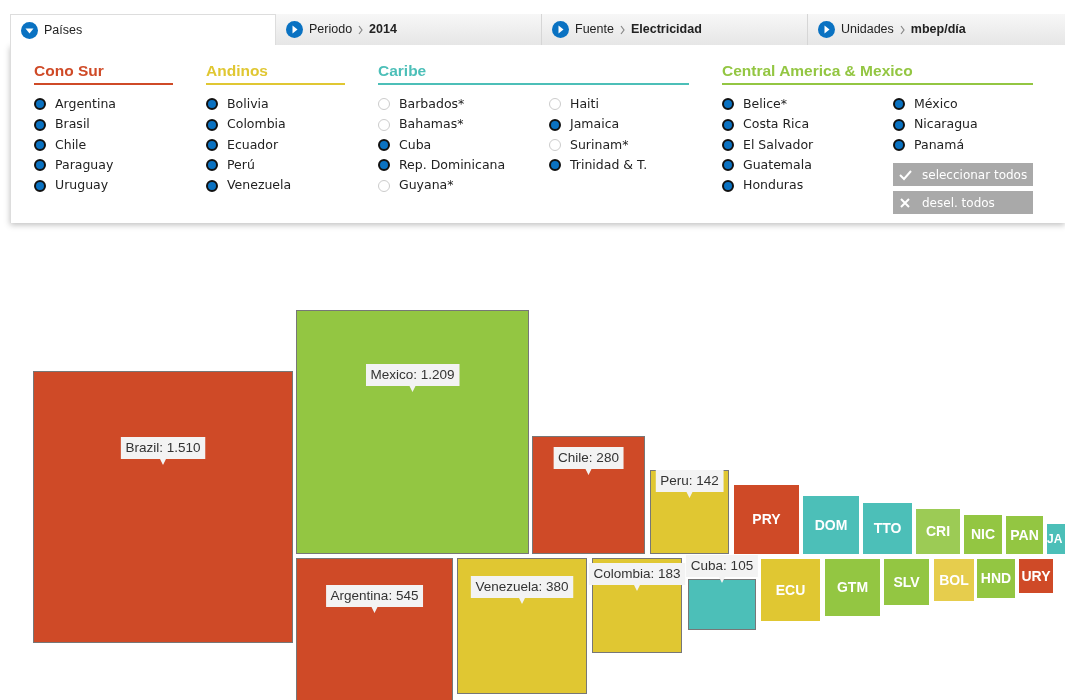 The image size is (1065, 700). What do you see at coordinates (256, 124) in the screenshot?
I see `country-label: Colombia` at bounding box center [256, 124].